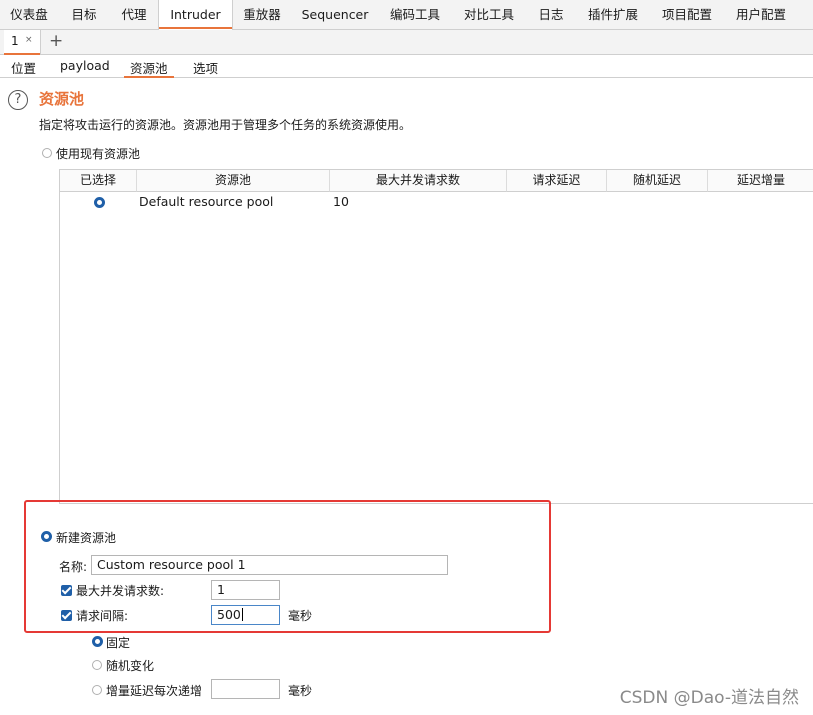 Image resolution: width=813 pixels, height=715 pixels. What do you see at coordinates (47, 153) in the screenshot?
I see `use-existing-pool-radio` at bounding box center [47, 153].